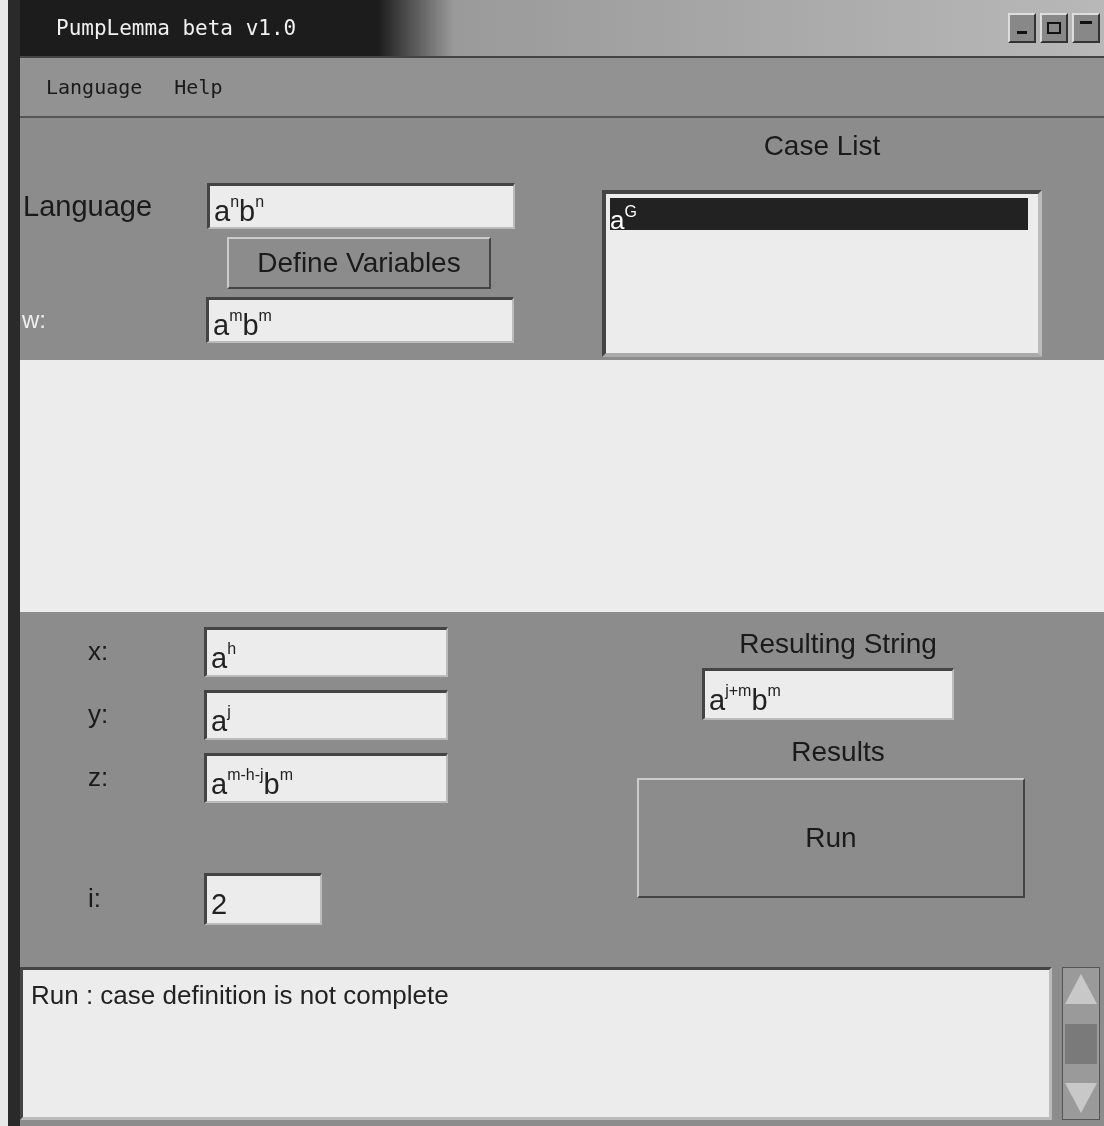  Describe the element at coordinates (822, 146) in the screenshot. I see `case-list-heading: Case List` at that location.